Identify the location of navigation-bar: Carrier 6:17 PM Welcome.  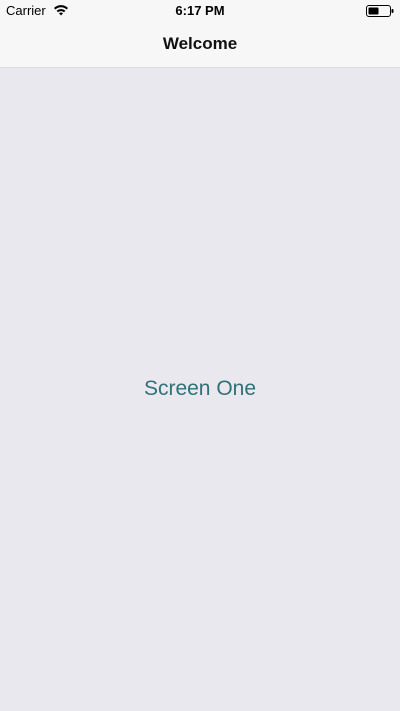
(200, 34).